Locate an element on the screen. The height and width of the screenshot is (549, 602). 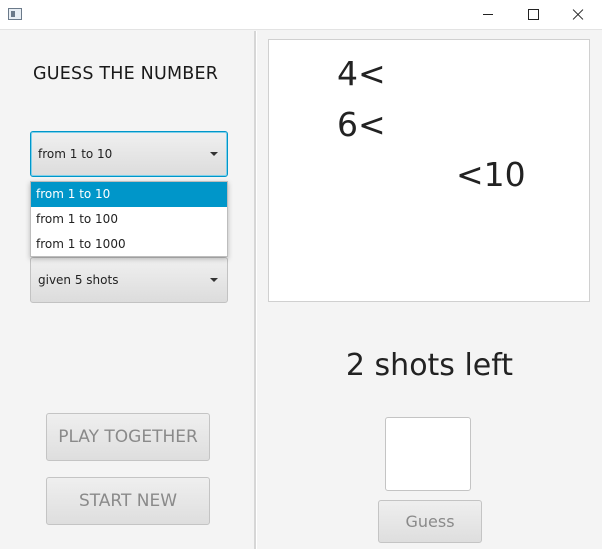
guess-button: Guess is located at coordinates (430, 521).